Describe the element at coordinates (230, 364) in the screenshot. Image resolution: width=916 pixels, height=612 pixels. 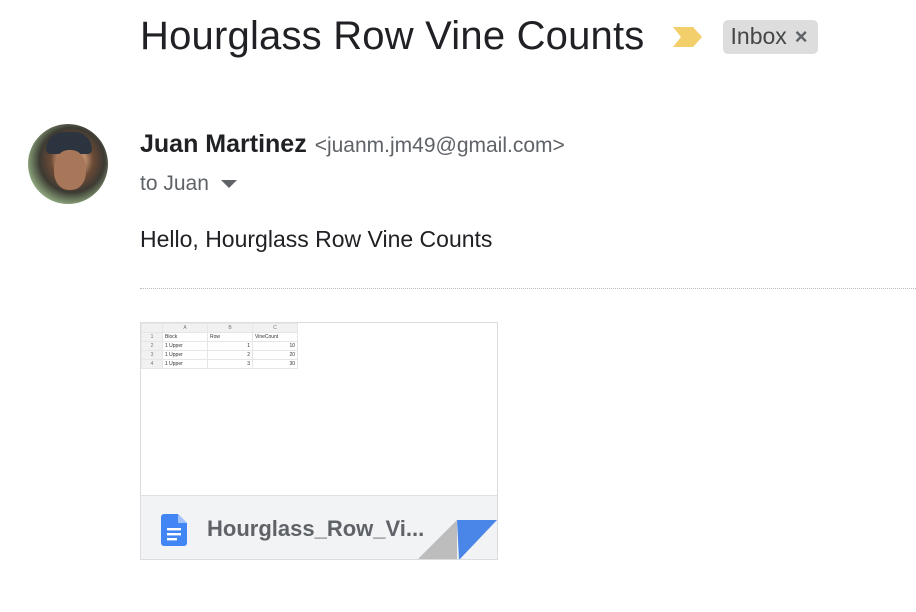
I see `sheet-cell: 3` at that location.